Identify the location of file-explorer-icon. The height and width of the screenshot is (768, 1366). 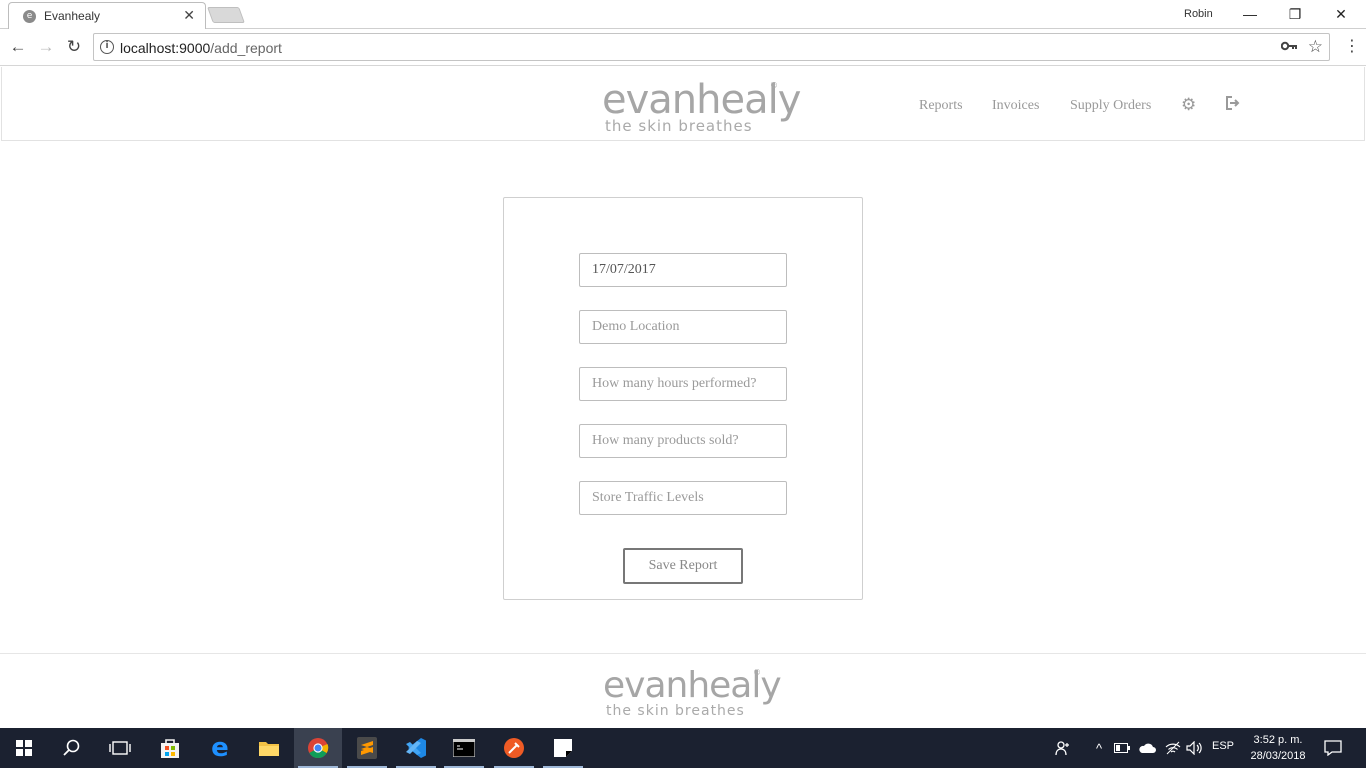
(269, 748).